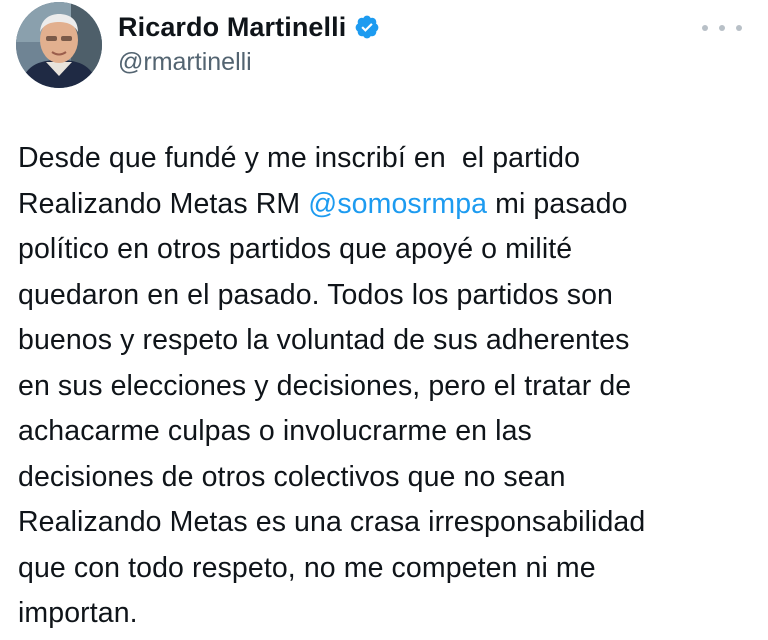 This screenshot has height=640, width=768. I want to click on author-name-row: Ricardo Martinelli, so click(249, 27).